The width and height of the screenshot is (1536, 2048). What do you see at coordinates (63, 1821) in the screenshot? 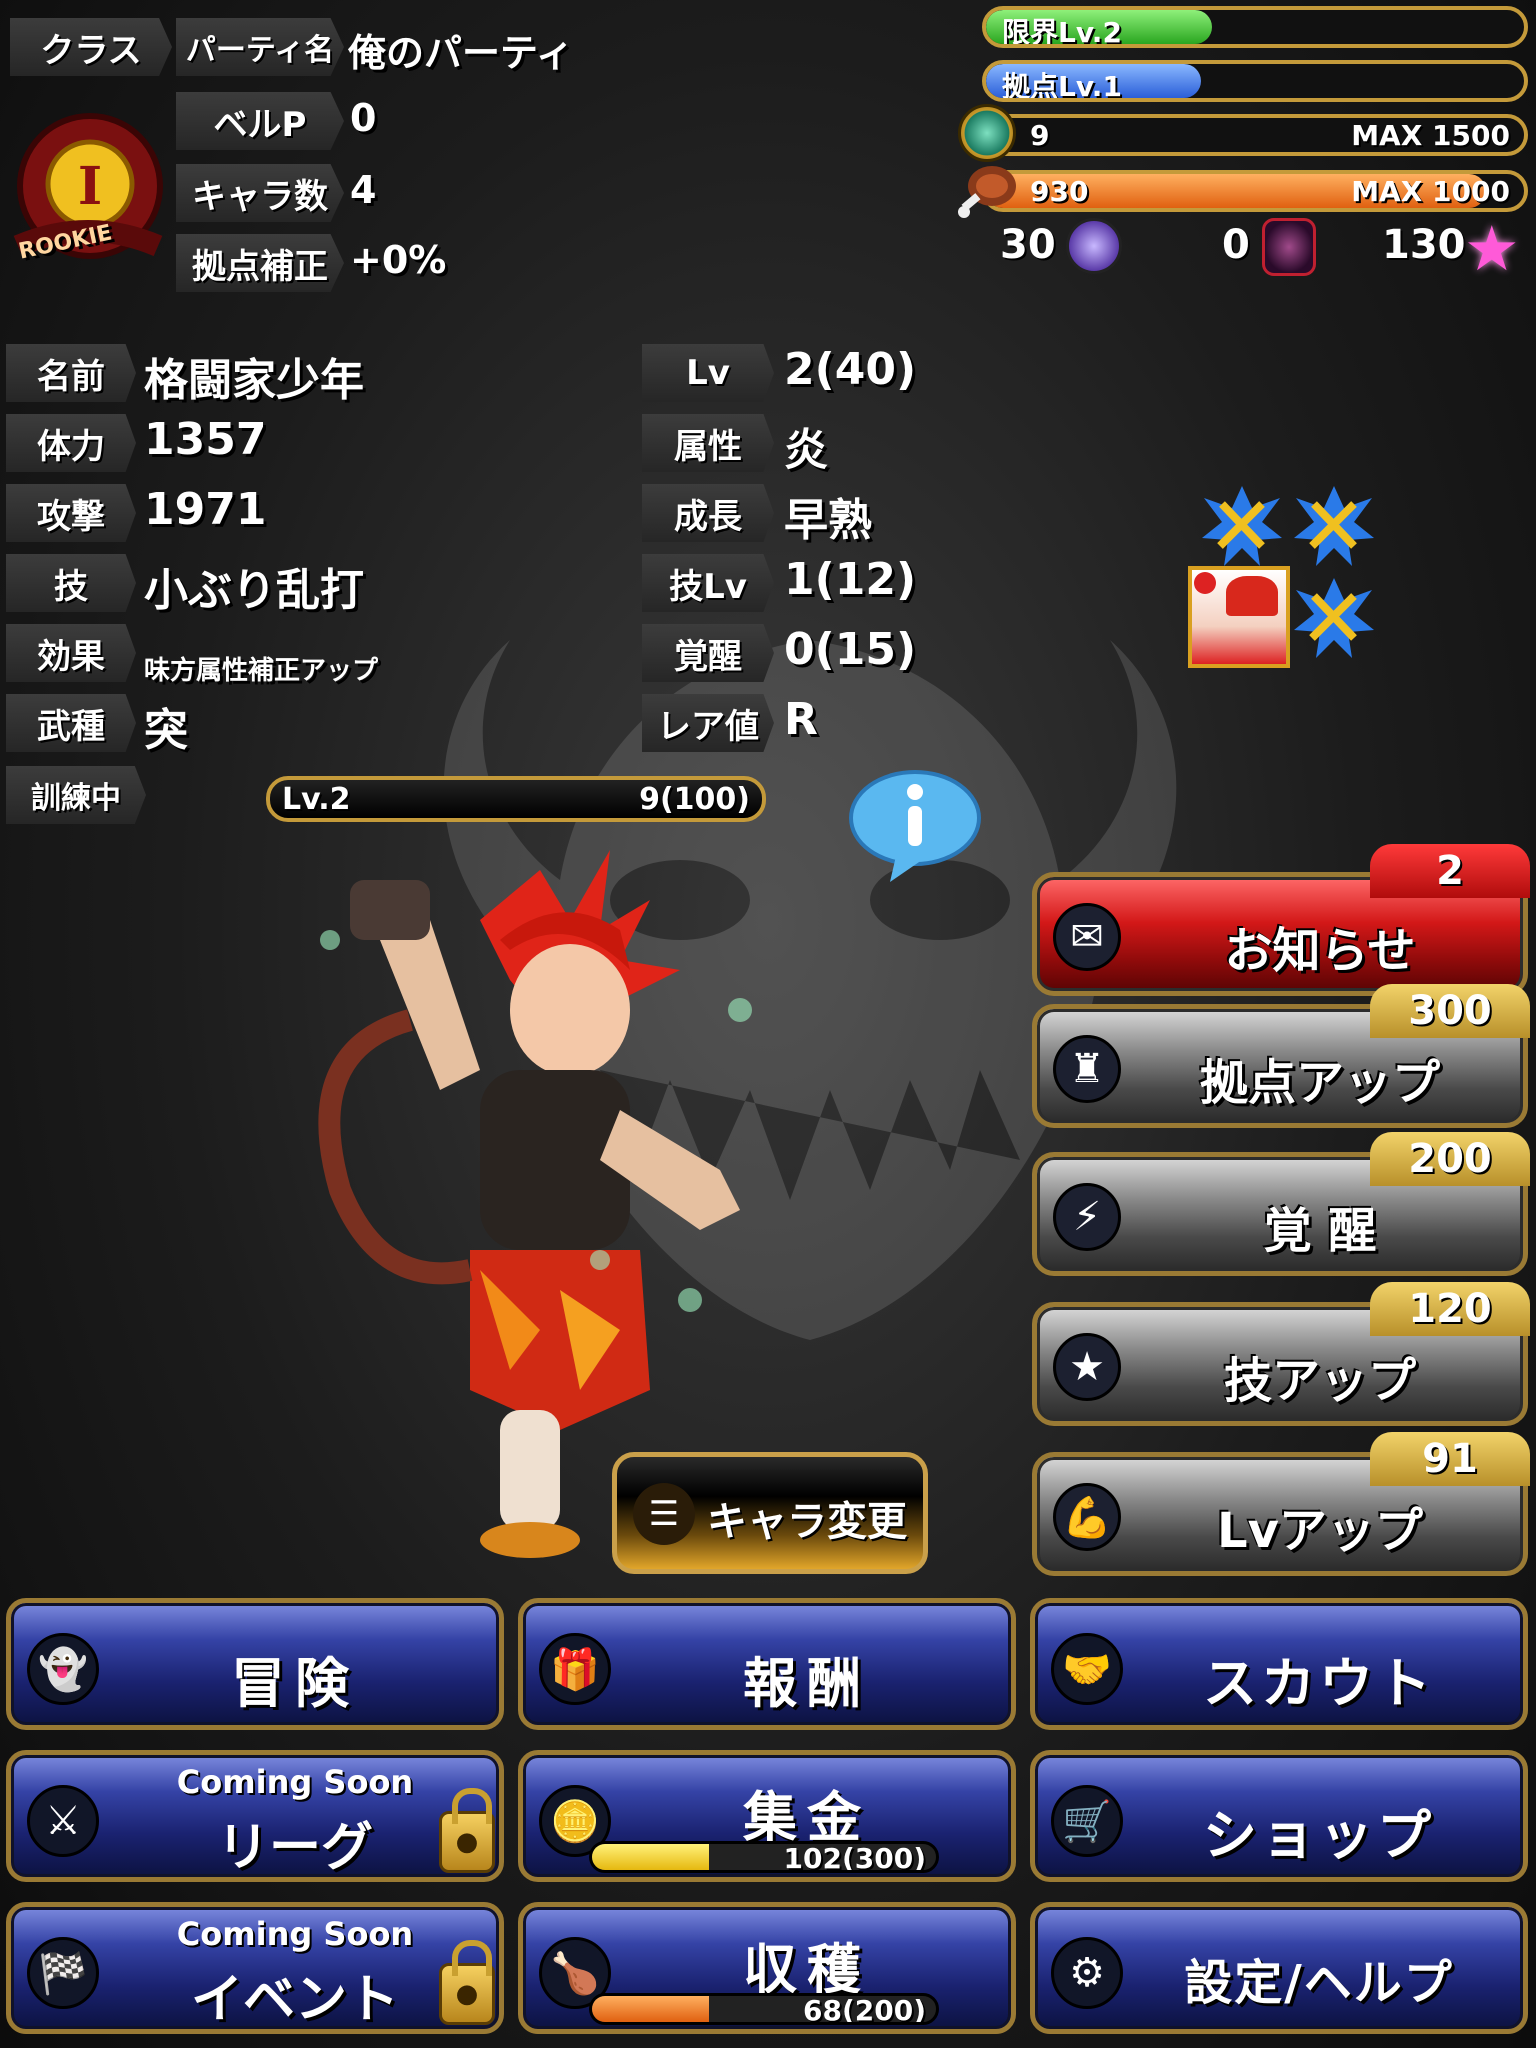
I see `crossed-swords-icon: ⚔` at bounding box center [63, 1821].